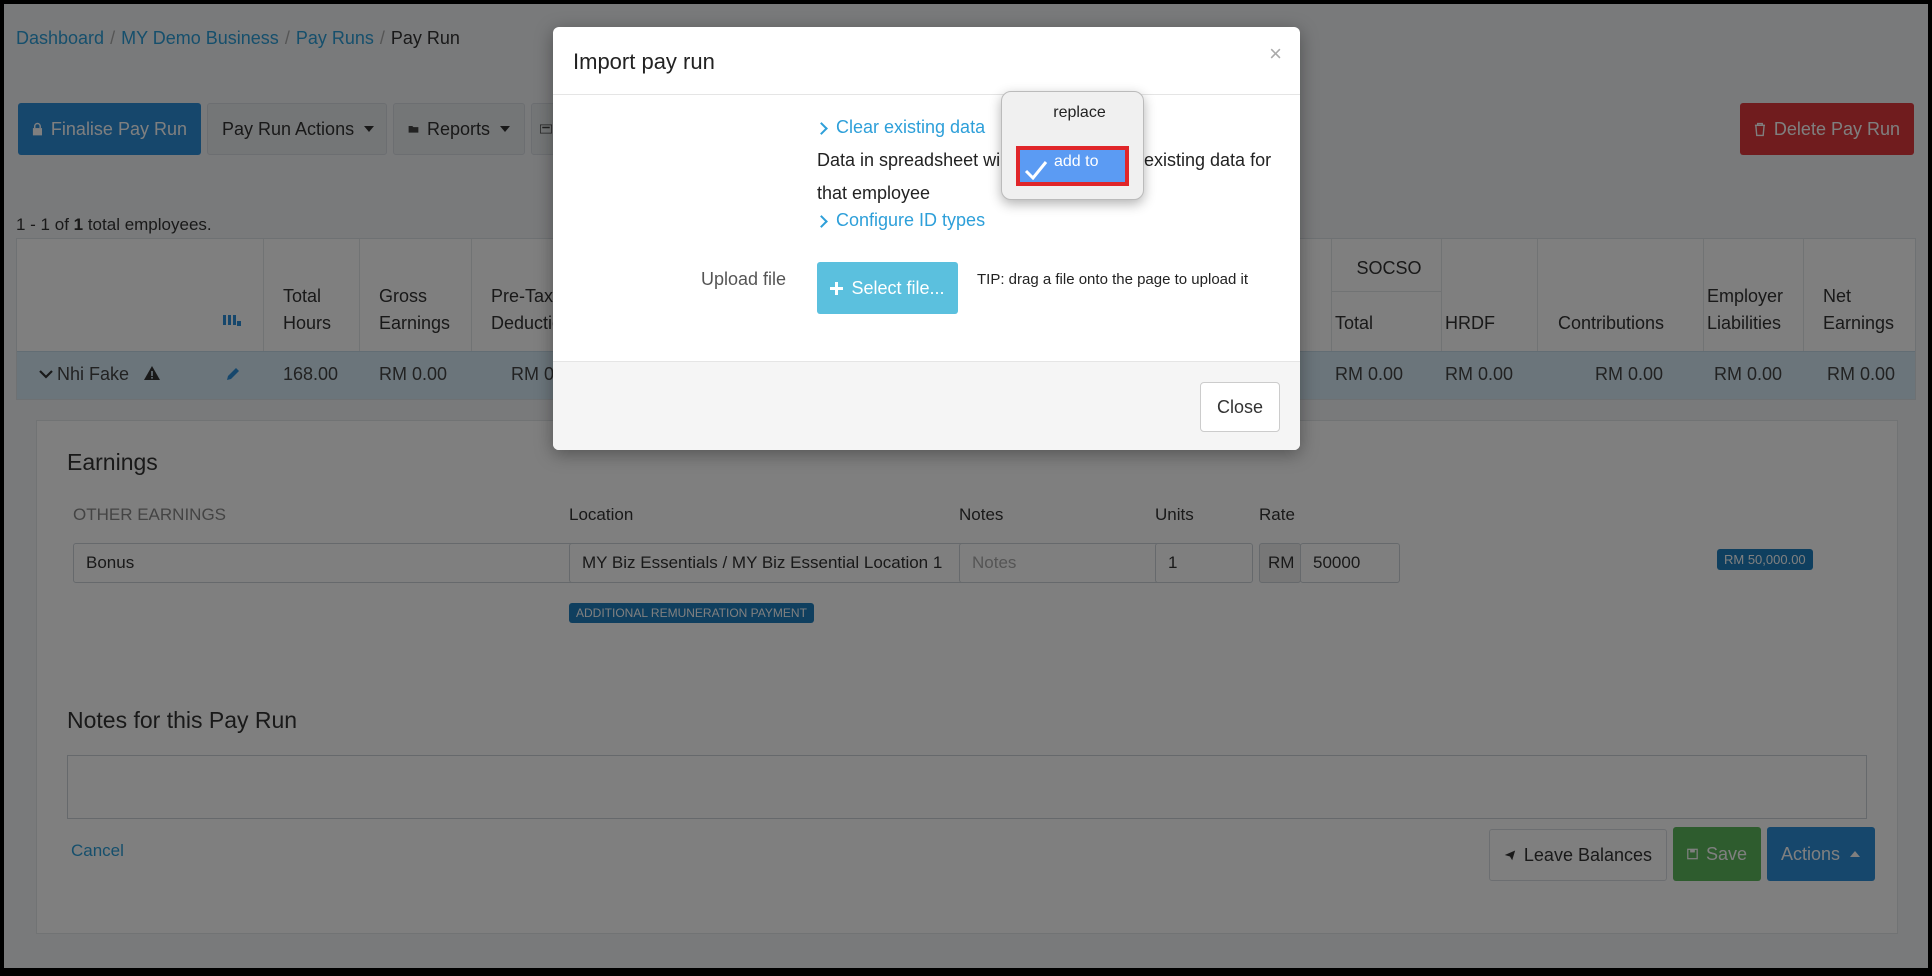  What do you see at coordinates (1240, 407) in the screenshot?
I see `close-button: Close` at bounding box center [1240, 407].